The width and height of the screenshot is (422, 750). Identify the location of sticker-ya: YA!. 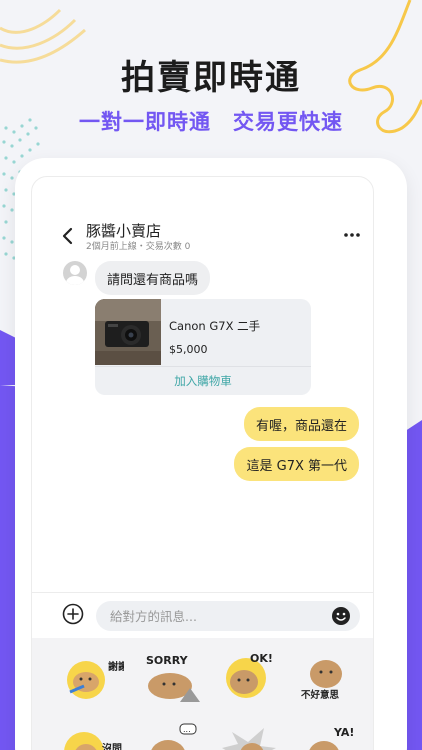
(327, 736).